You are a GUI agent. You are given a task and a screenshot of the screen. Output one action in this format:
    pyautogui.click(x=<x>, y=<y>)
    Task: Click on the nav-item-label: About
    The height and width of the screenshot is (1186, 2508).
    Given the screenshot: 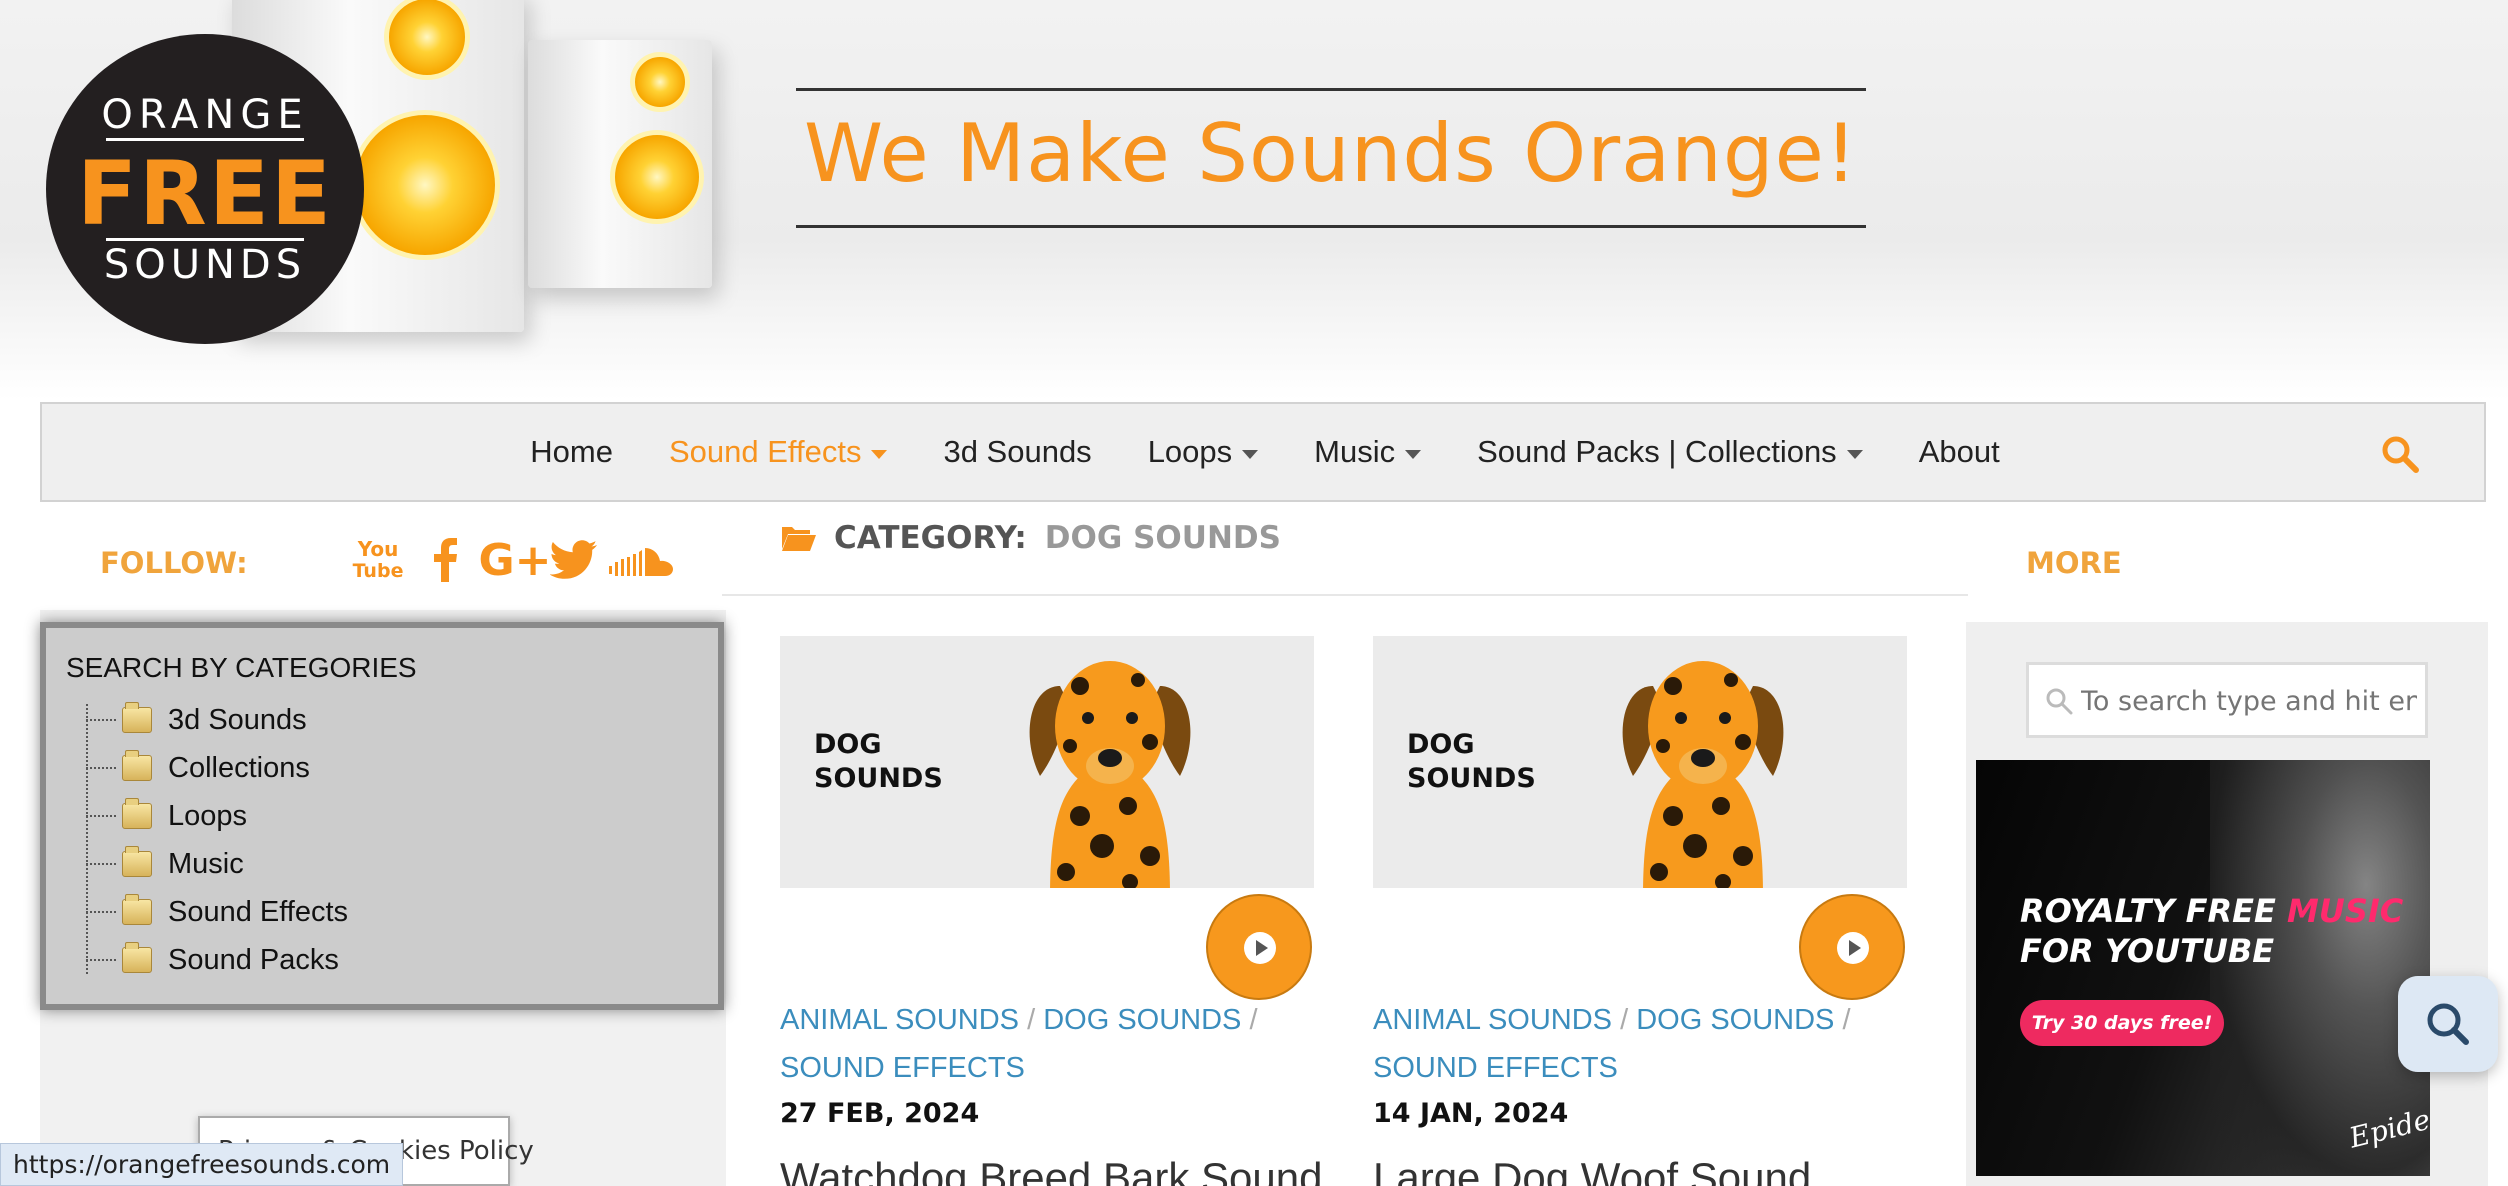 What is the action you would take?
    pyautogui.click(x=1959, y=451)
    